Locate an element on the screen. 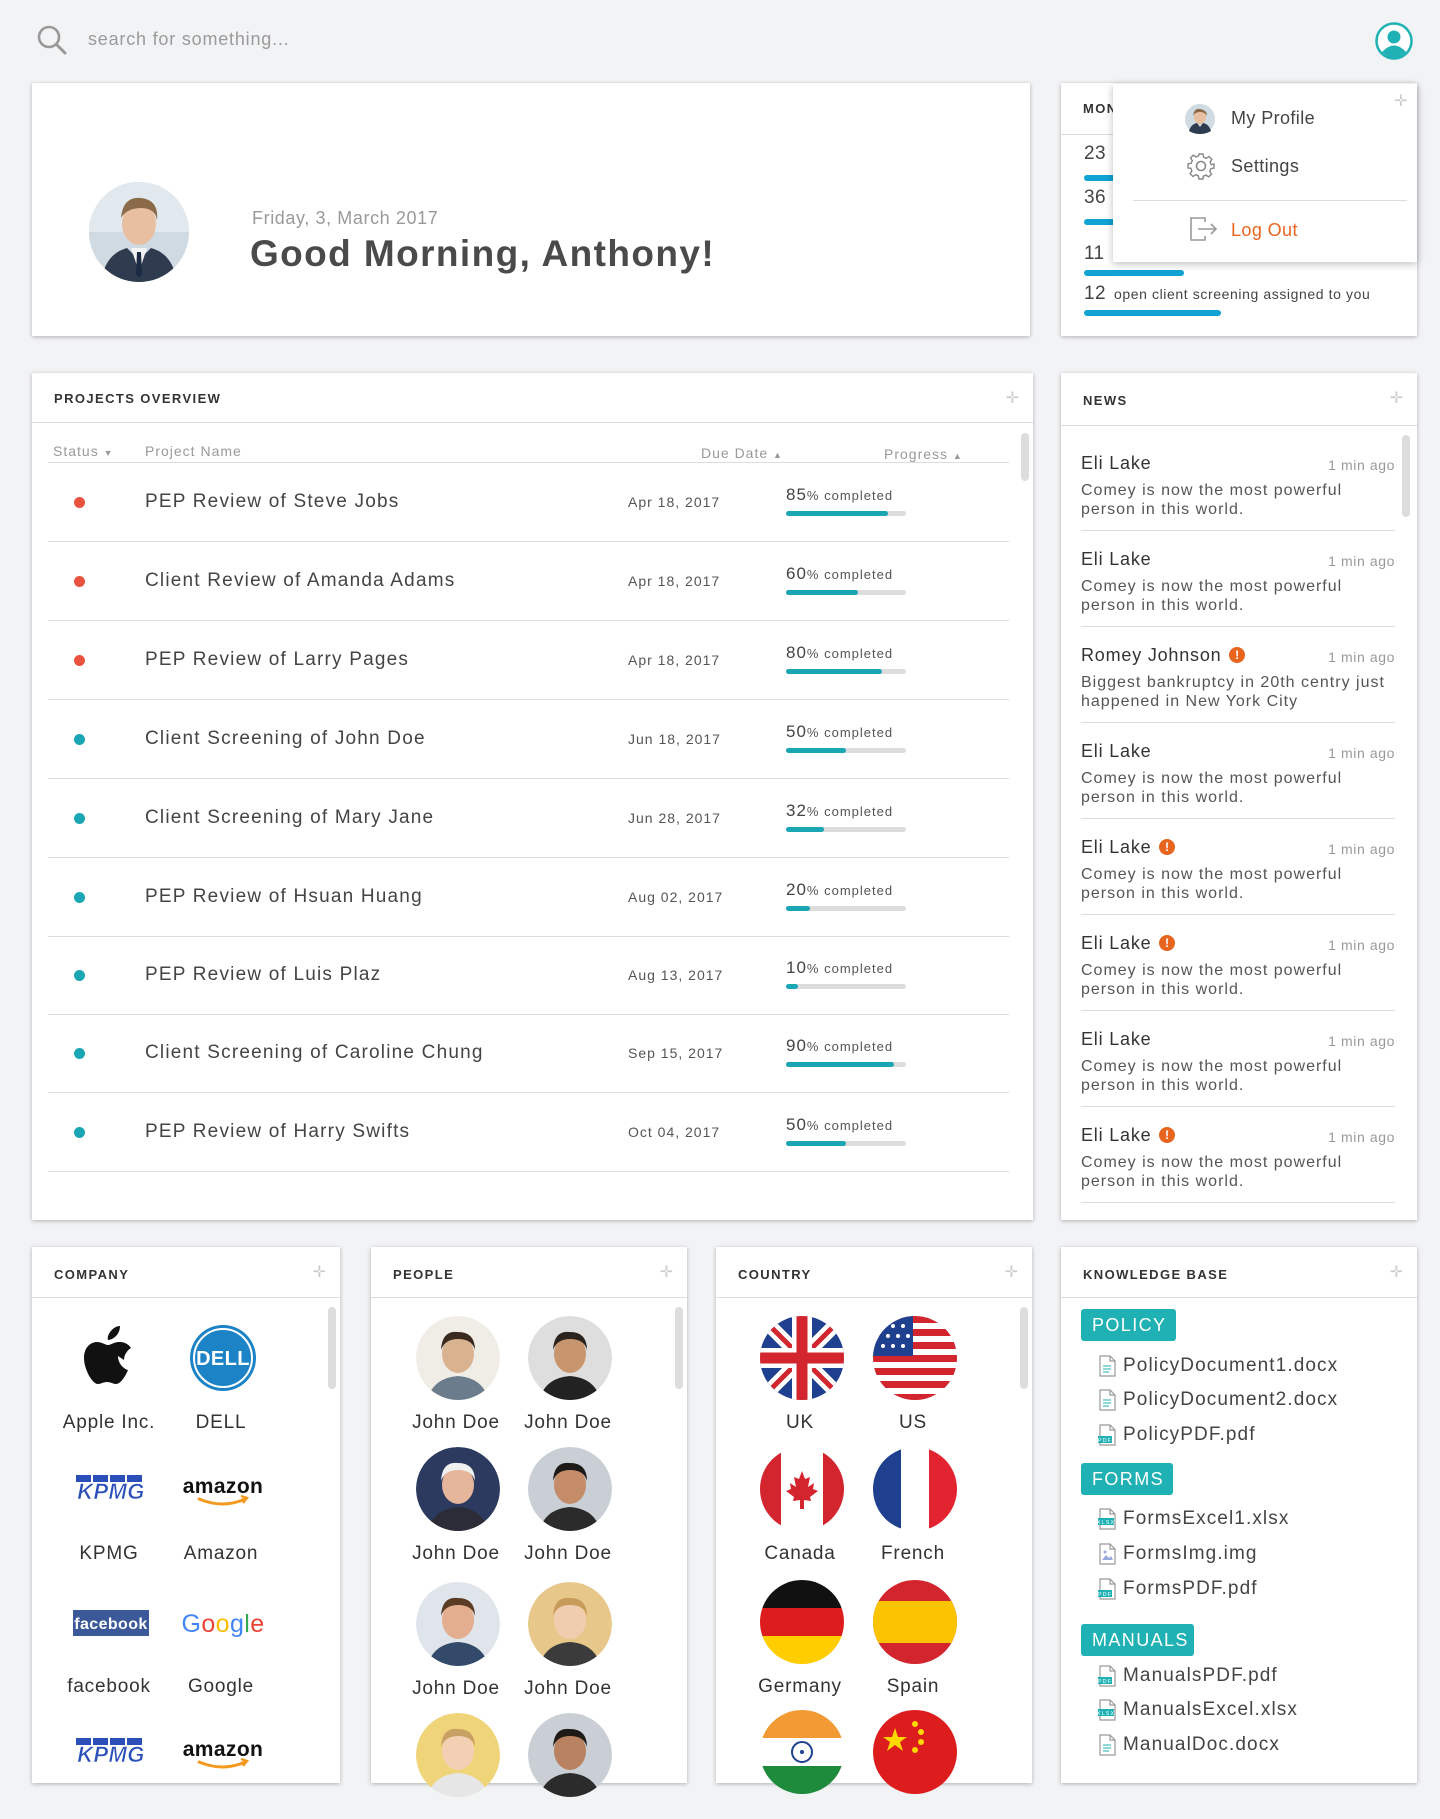 The height and width of the screenshot is (1819, 1440). svg-text: Google is located at coordinates (222, 1624).